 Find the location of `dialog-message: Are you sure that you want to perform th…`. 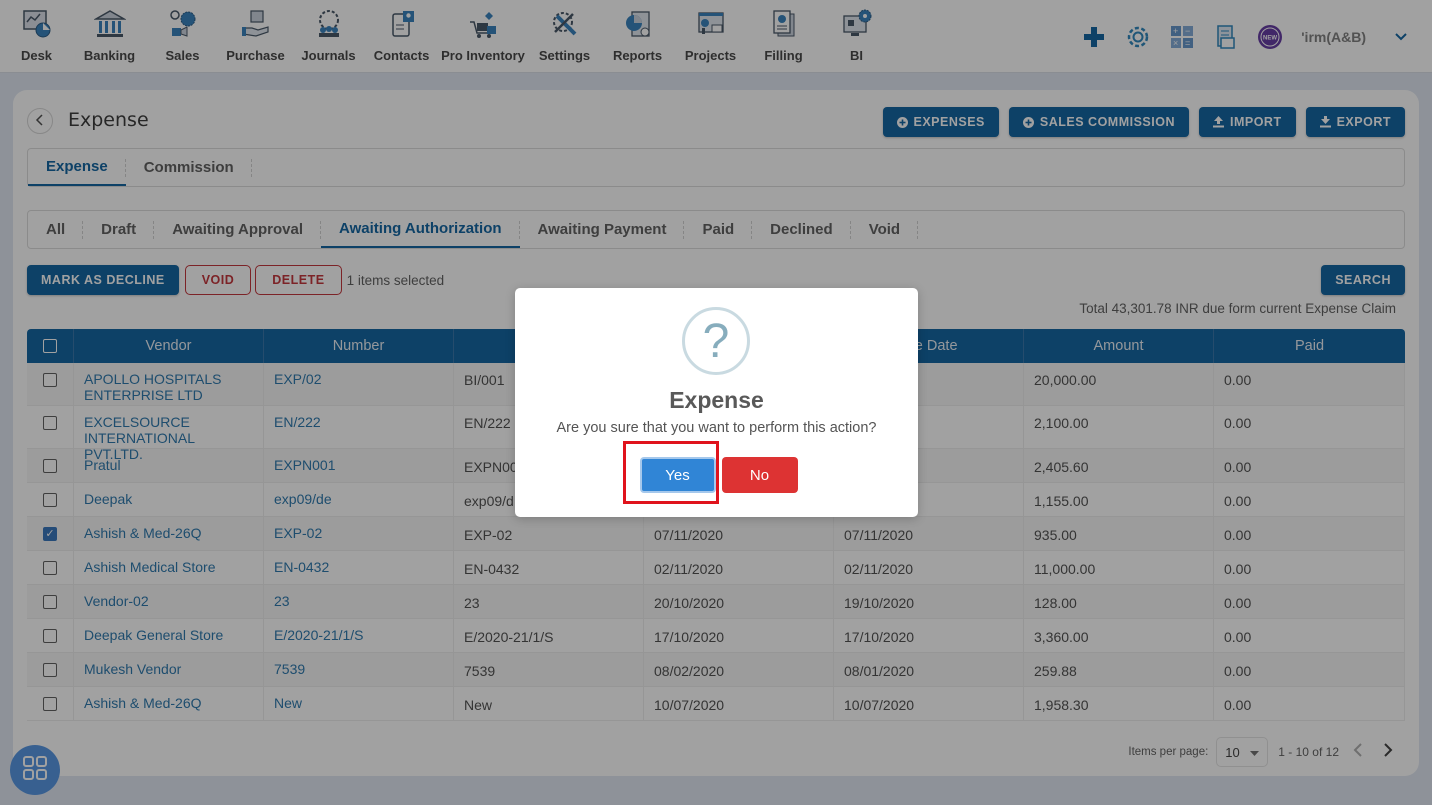

dialog-message: Are you sure that you want to perform th… is located at coordinates (716, 428).